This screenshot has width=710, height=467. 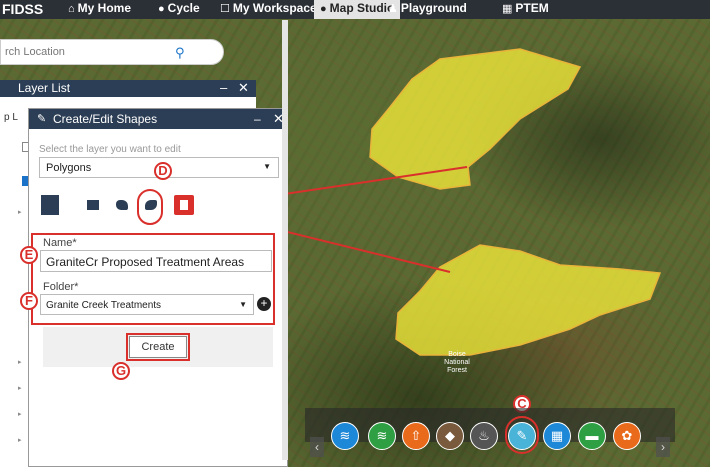 I want to click on nav-ptem: ▦ PTEM, so click(x=525, y=9).